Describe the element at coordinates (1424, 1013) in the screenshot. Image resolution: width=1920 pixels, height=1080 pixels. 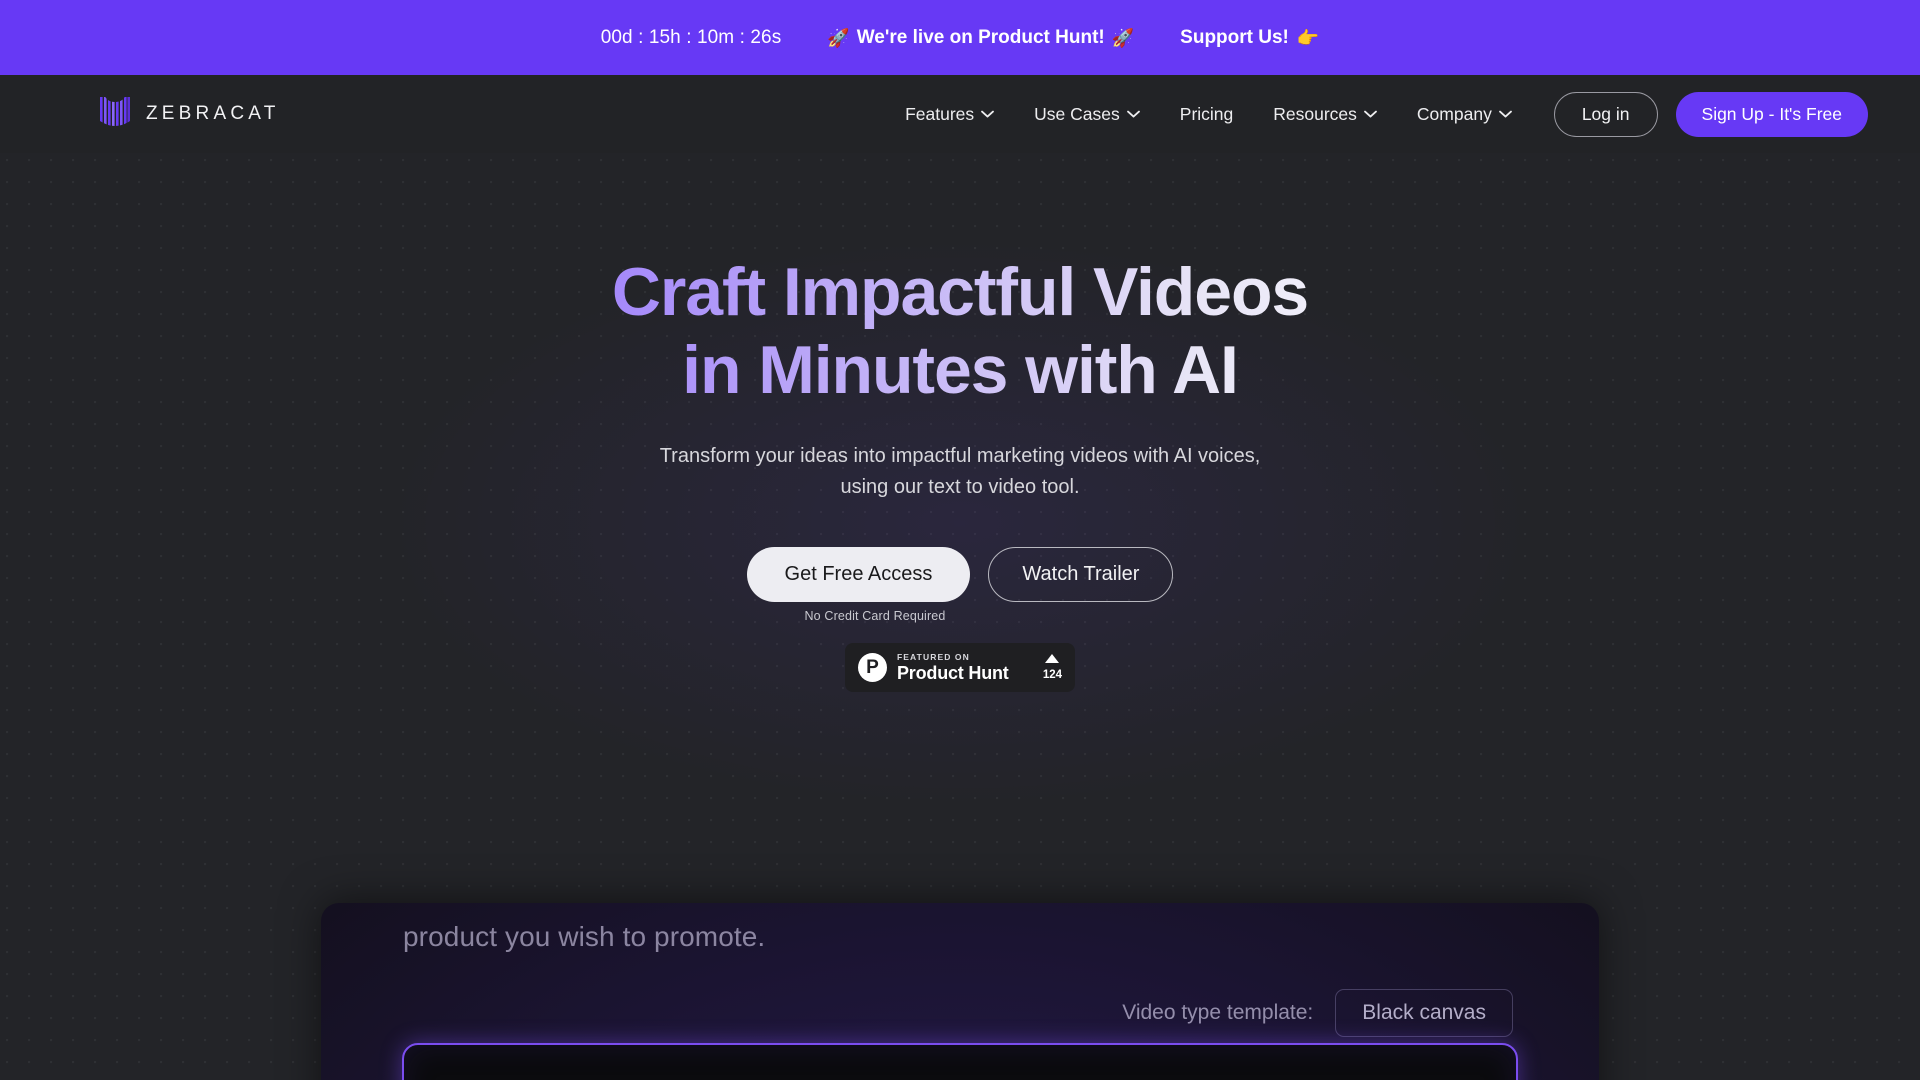
I see `black-canvas-template-chip: Black canvas` at that location.